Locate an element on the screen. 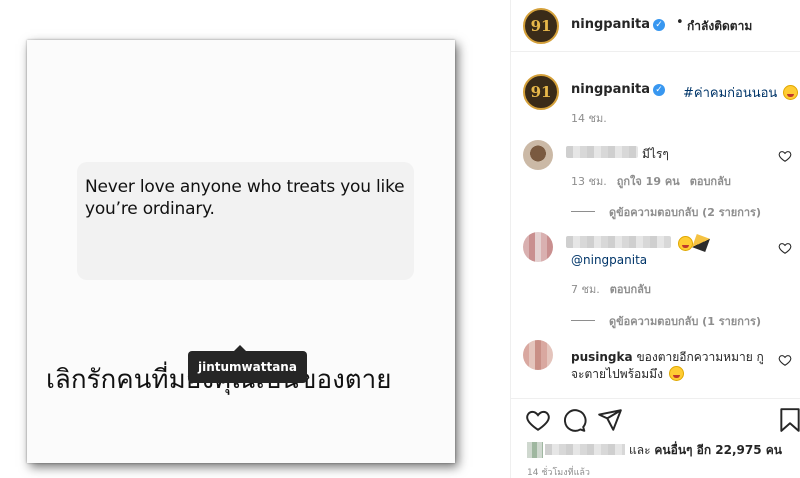 This screenshot has height=478, width=800. comment-text-line2-row: จะตายไปพร้อมมึง is located at coordinates (627, 374).